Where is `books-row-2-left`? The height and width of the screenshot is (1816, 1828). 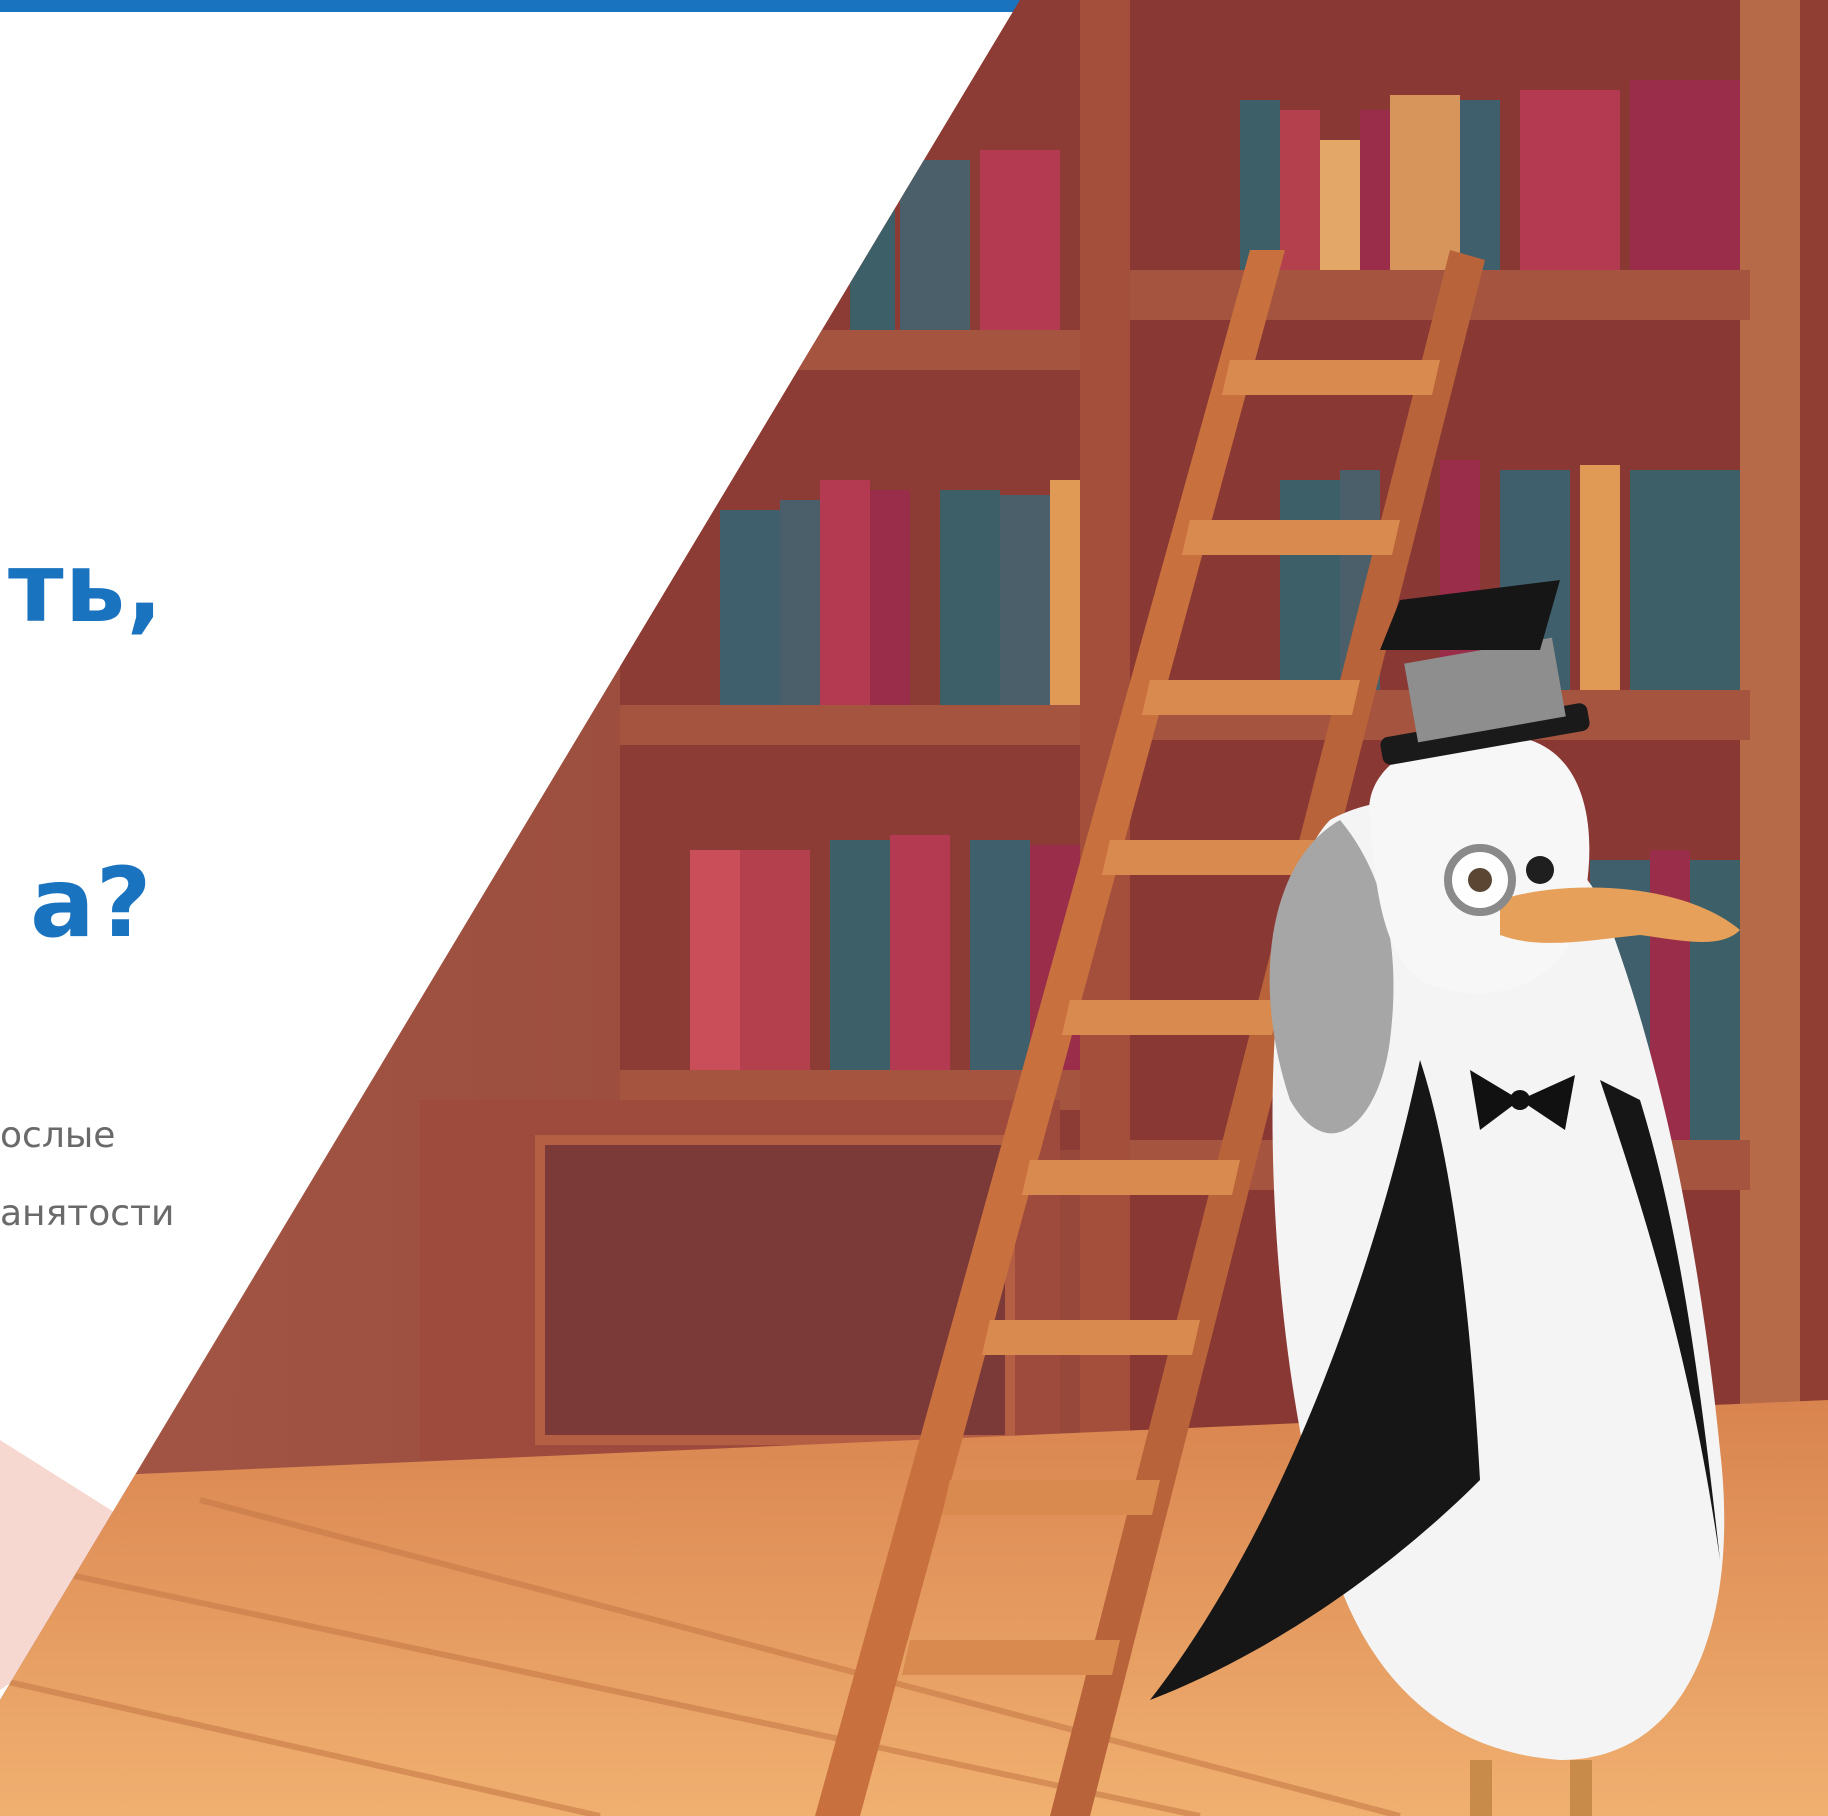 books-row-2-left is located at coordinates (900, 592).